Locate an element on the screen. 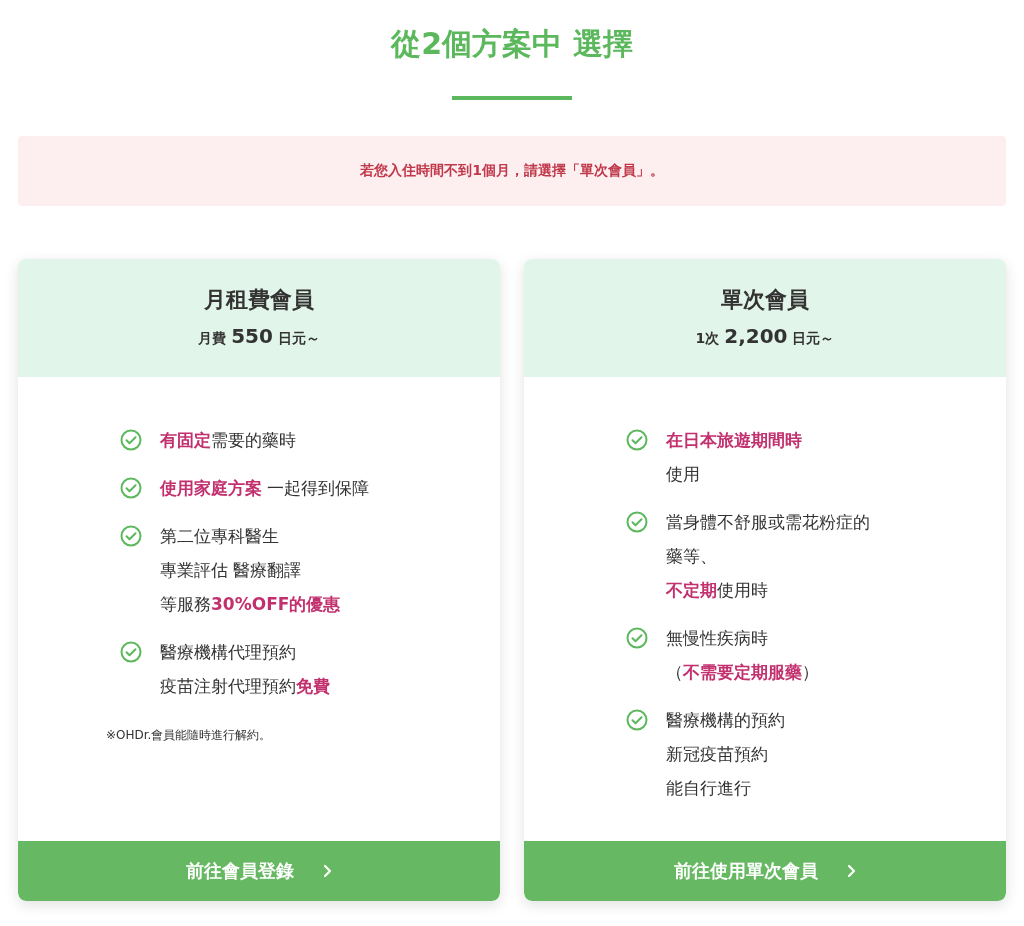 This screenshot has height=926, width=1024. feature-text: 當身體不舒服或需花粉症的 is located at coordinates (768, 522).